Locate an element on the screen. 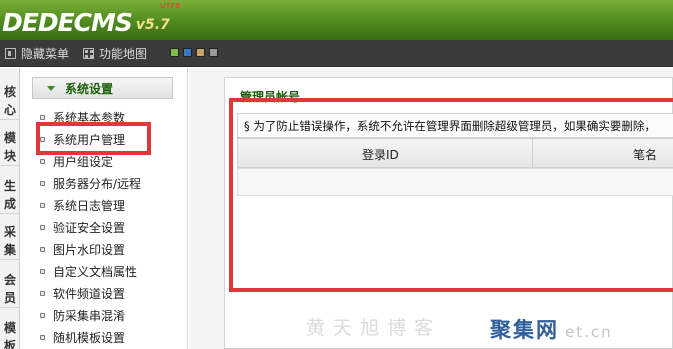 Image resolution: width=673 pixels, height=349 pixels. sidebar-item-basic-params: 系统基本参数 is located at coordinates (82, 117).